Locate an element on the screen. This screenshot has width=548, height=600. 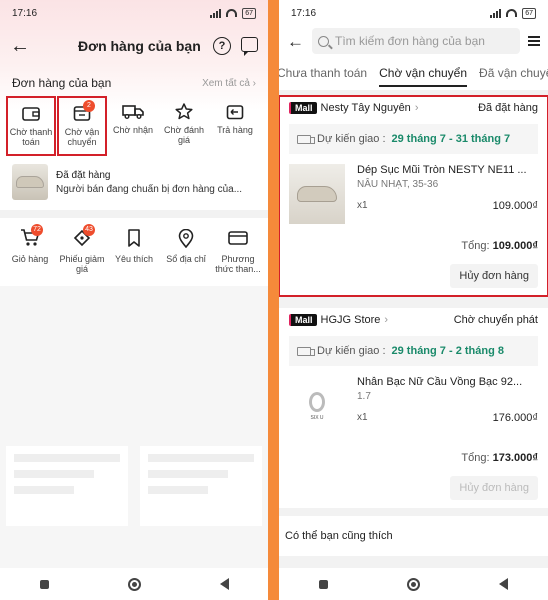
status-awaiting-delivery: Chờ nhận is located at coordinates (133, 126).